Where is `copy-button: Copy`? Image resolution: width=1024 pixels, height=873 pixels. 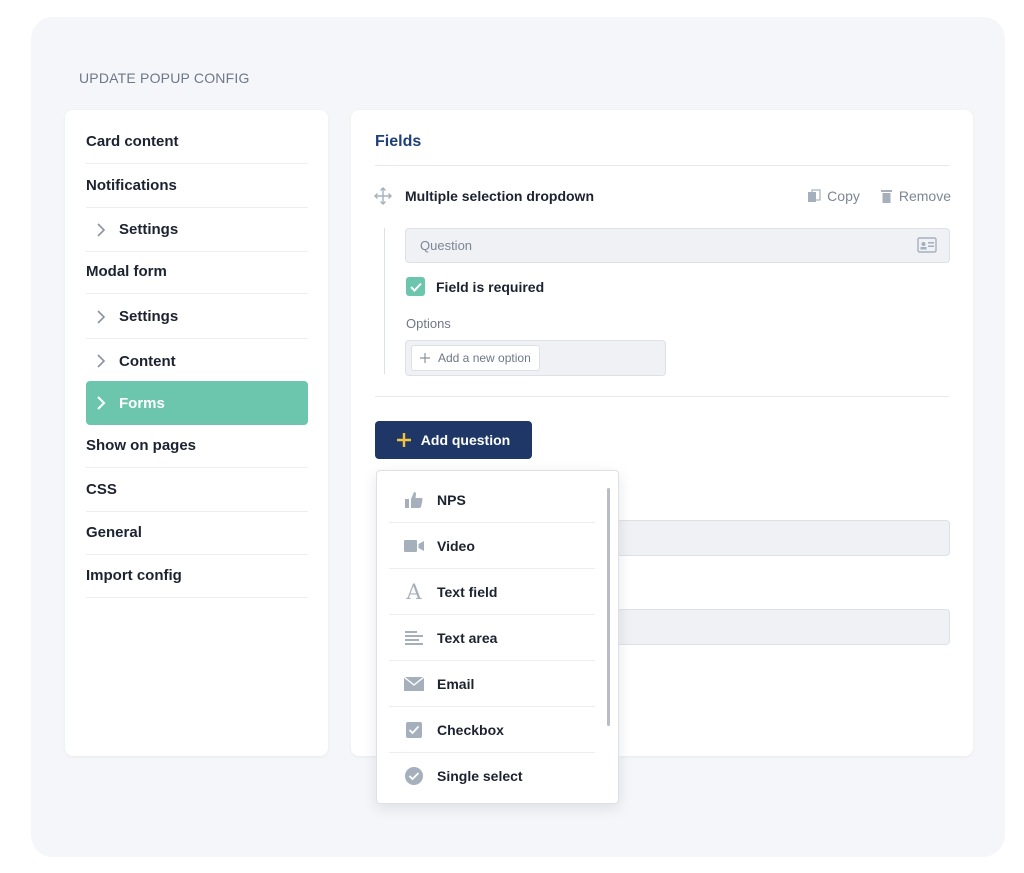
copy-button: Copy is located at coordinates (833, 196).